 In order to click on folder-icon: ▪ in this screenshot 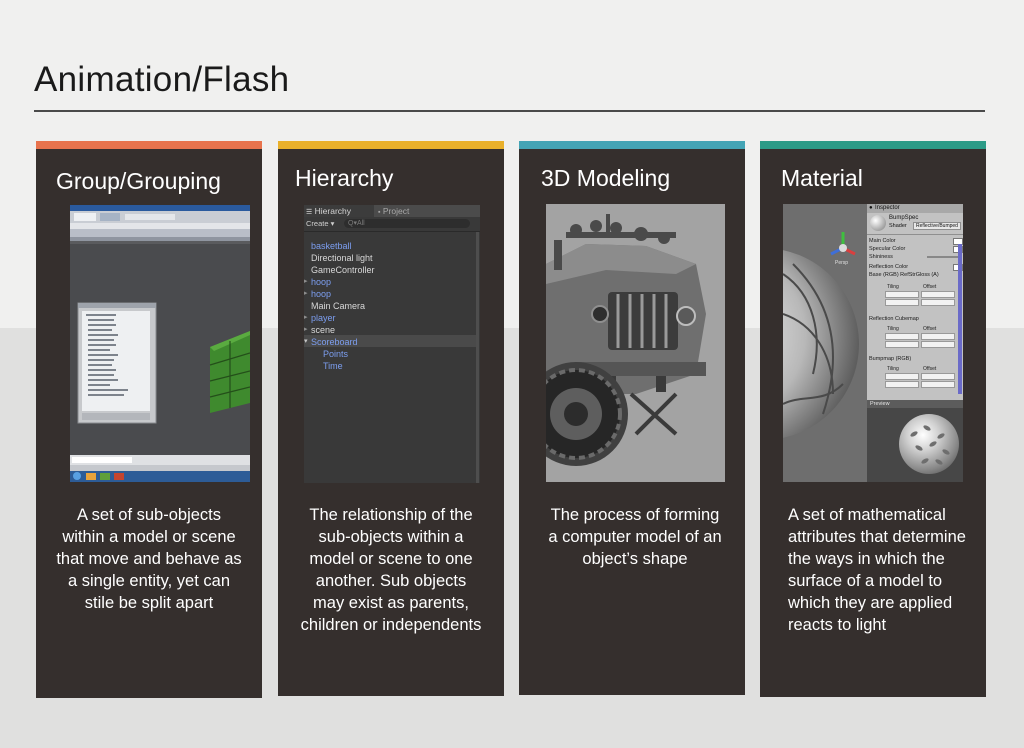, I will do `click(379, 212)`.